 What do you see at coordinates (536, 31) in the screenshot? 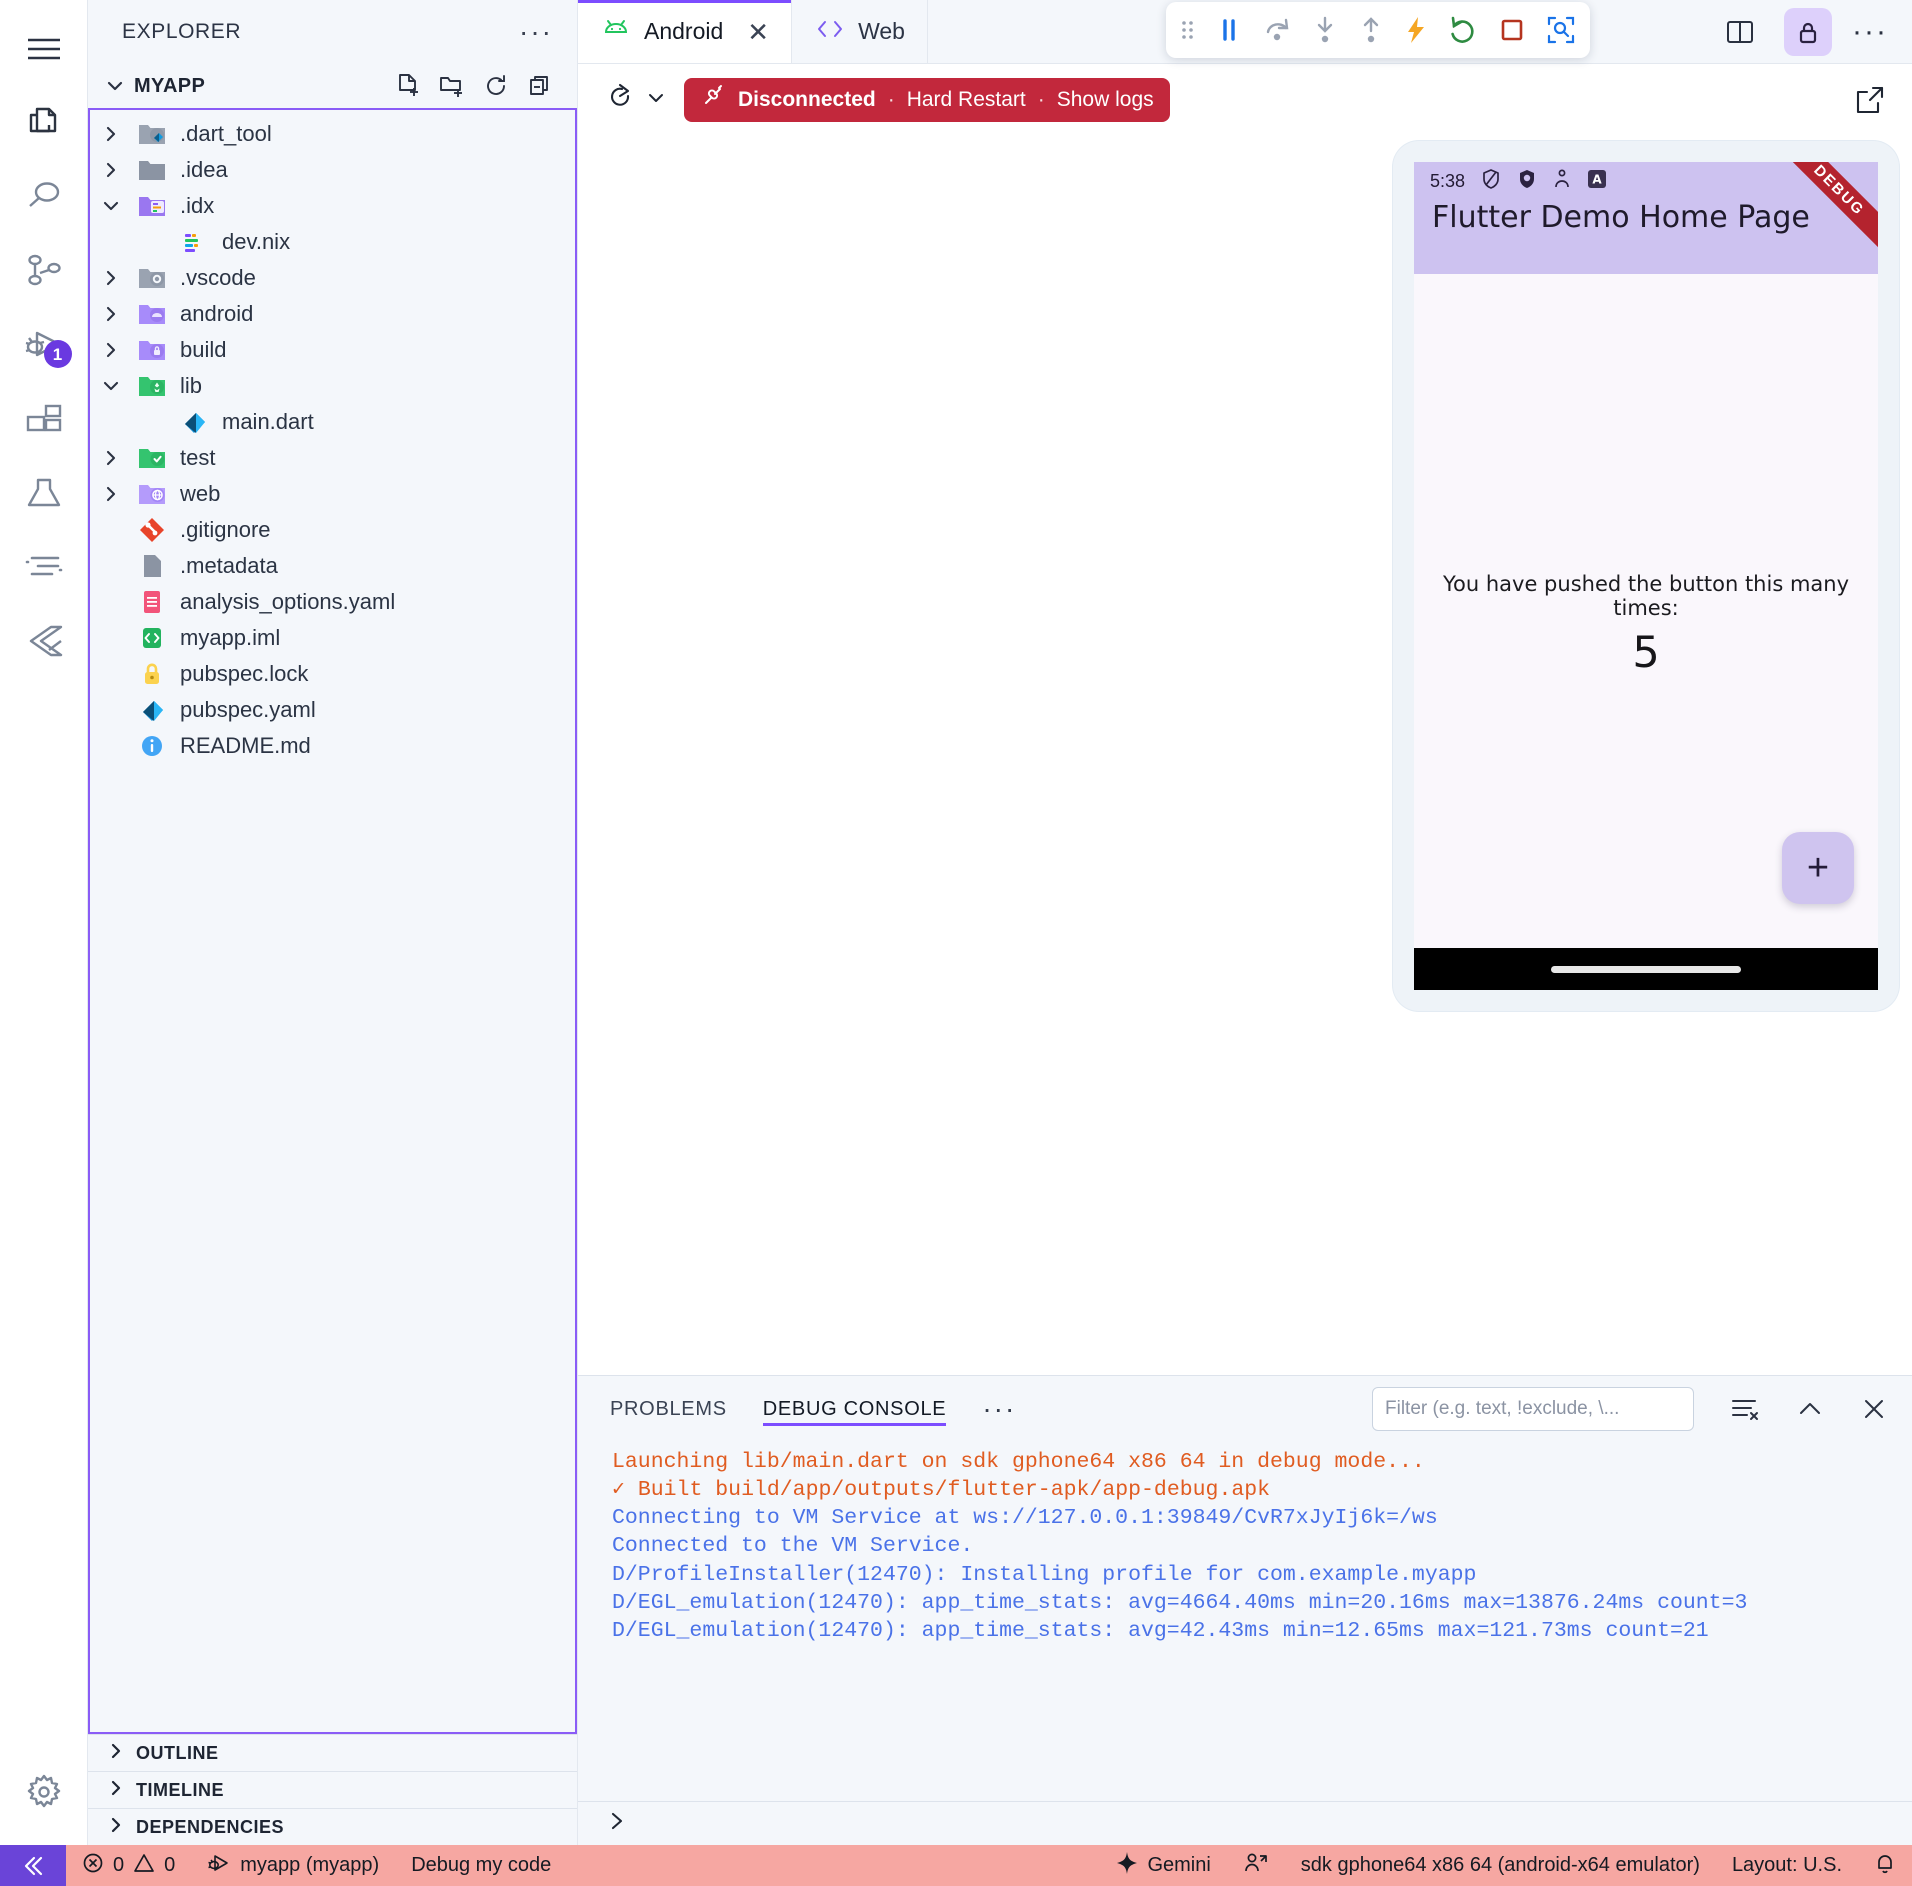
I see `explorer-more-icon: ···` at bounding box center [536, 31].